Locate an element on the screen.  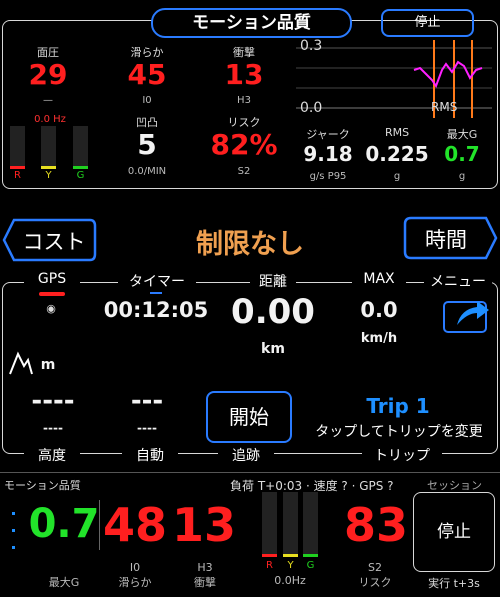
time-button: 時間 is located at coordinates (450, 238).